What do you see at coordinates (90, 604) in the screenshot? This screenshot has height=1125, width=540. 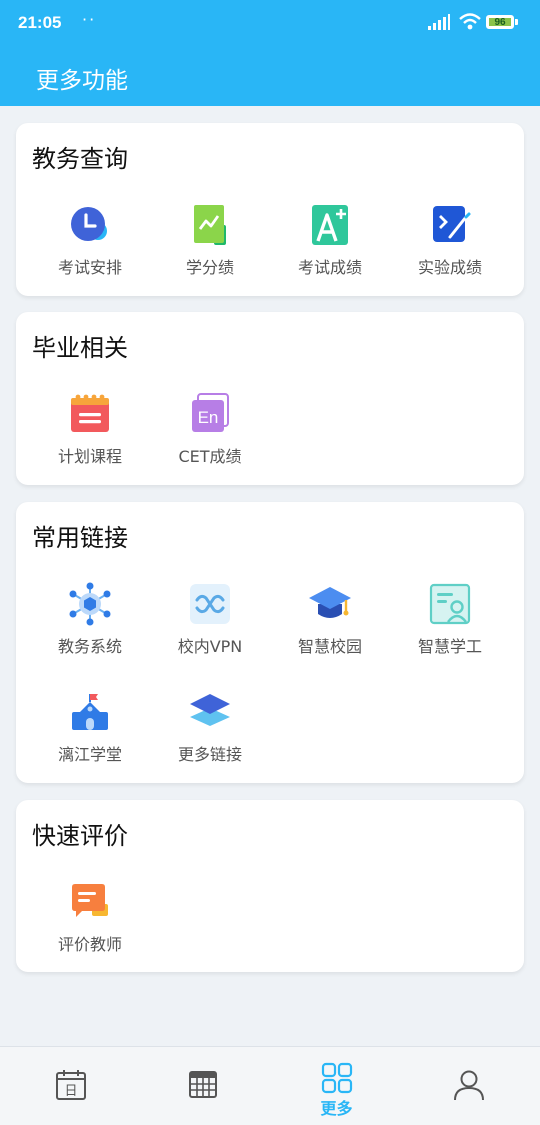 I see `network-hub-icon` at bounding box center [90, 604].